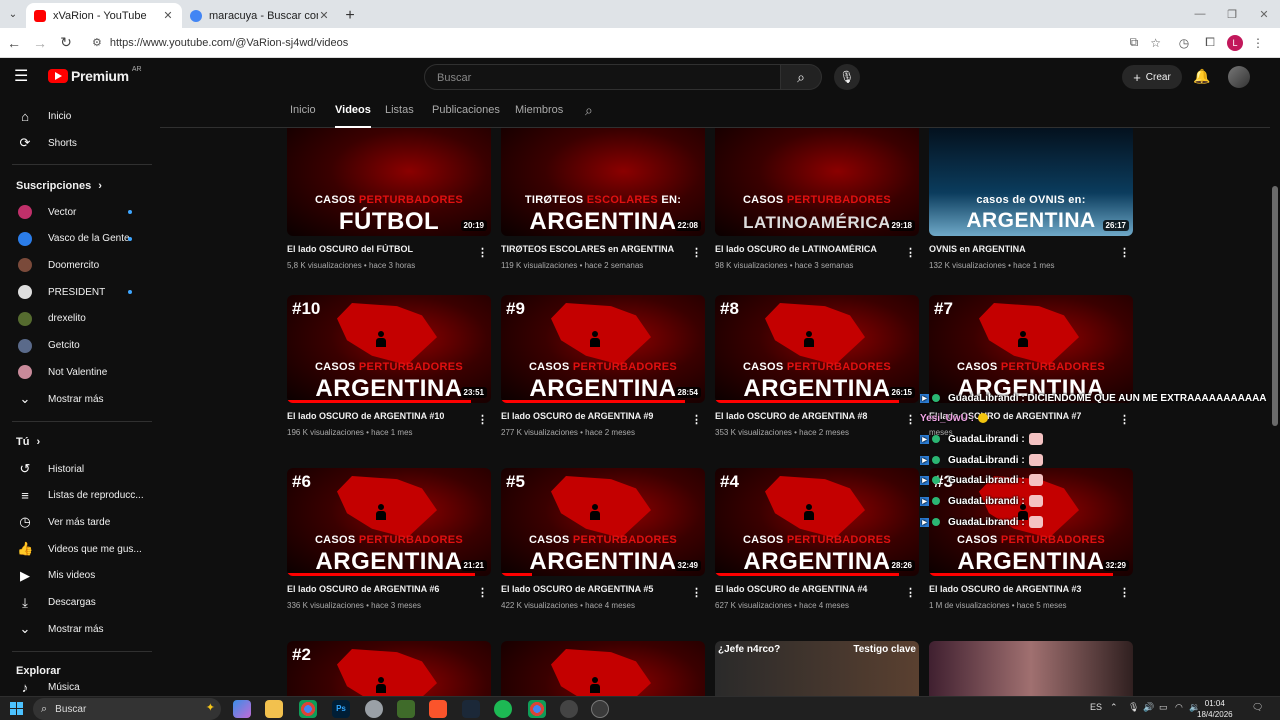  I want to click on sidebar-subscription-item: Doomercito, so click(75, 265).